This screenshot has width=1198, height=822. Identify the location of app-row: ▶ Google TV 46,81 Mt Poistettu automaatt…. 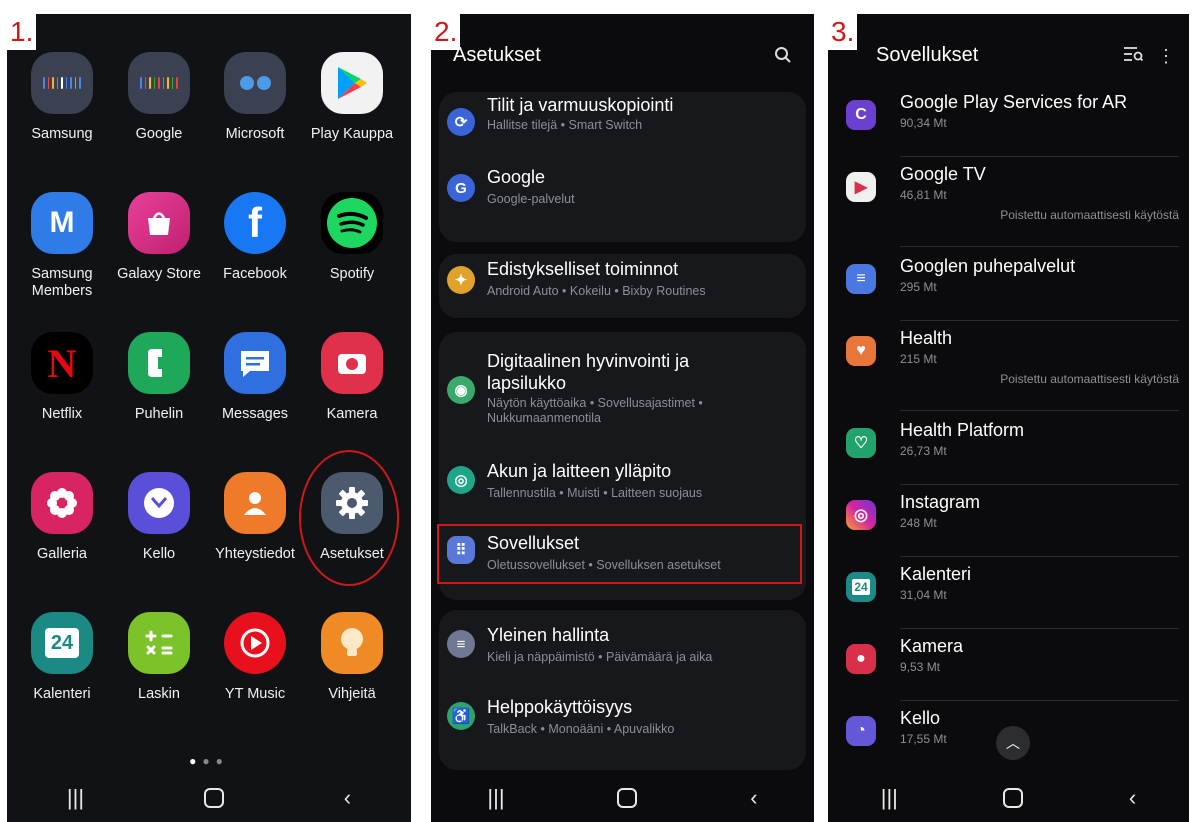
(1008, 200).